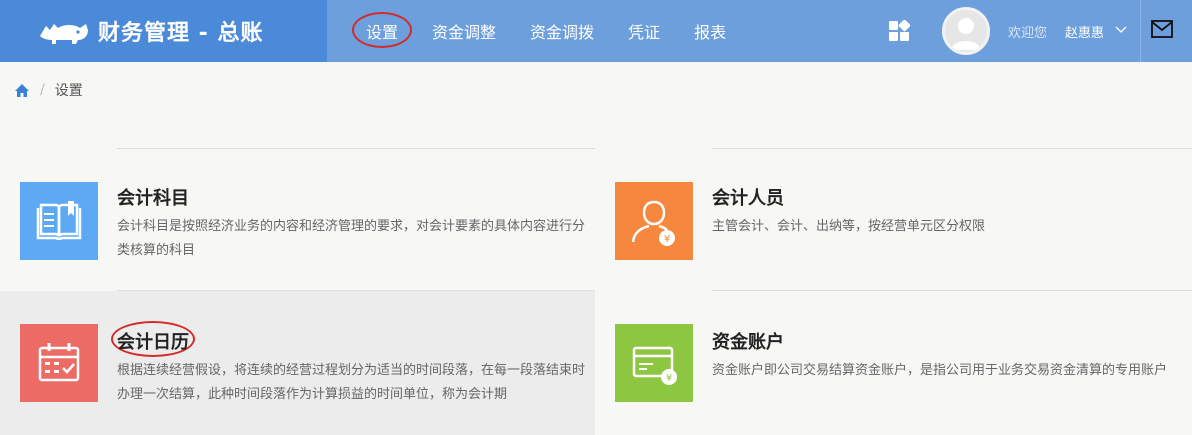 Image resolution: width=1192 pixels, height=435 pixels. What do you see at coordinates (22, 90) in the screenshot?
I see `home-icon` at bounding box center [22, 90].